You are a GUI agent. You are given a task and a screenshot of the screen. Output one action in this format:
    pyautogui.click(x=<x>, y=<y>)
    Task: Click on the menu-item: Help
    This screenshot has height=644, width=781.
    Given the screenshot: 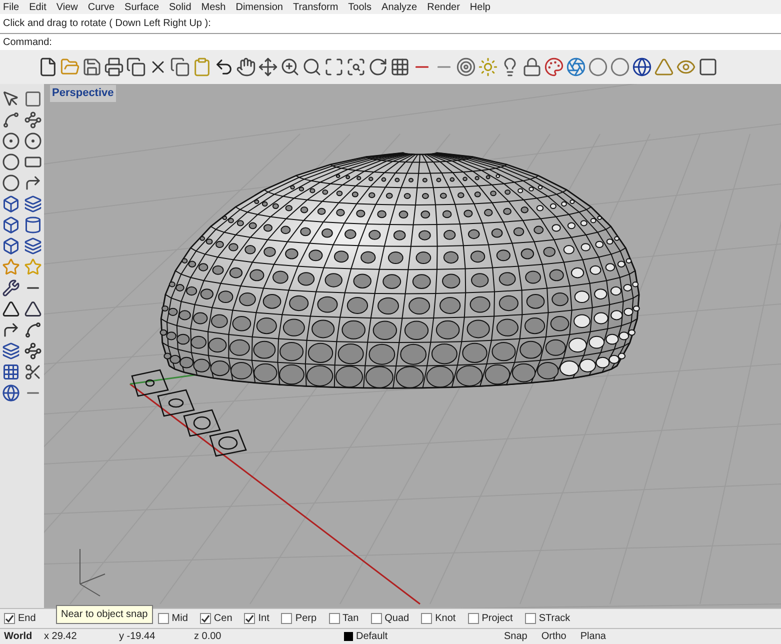 What is the action you would take?
    pyautogui.click(x=480, y=7)
    